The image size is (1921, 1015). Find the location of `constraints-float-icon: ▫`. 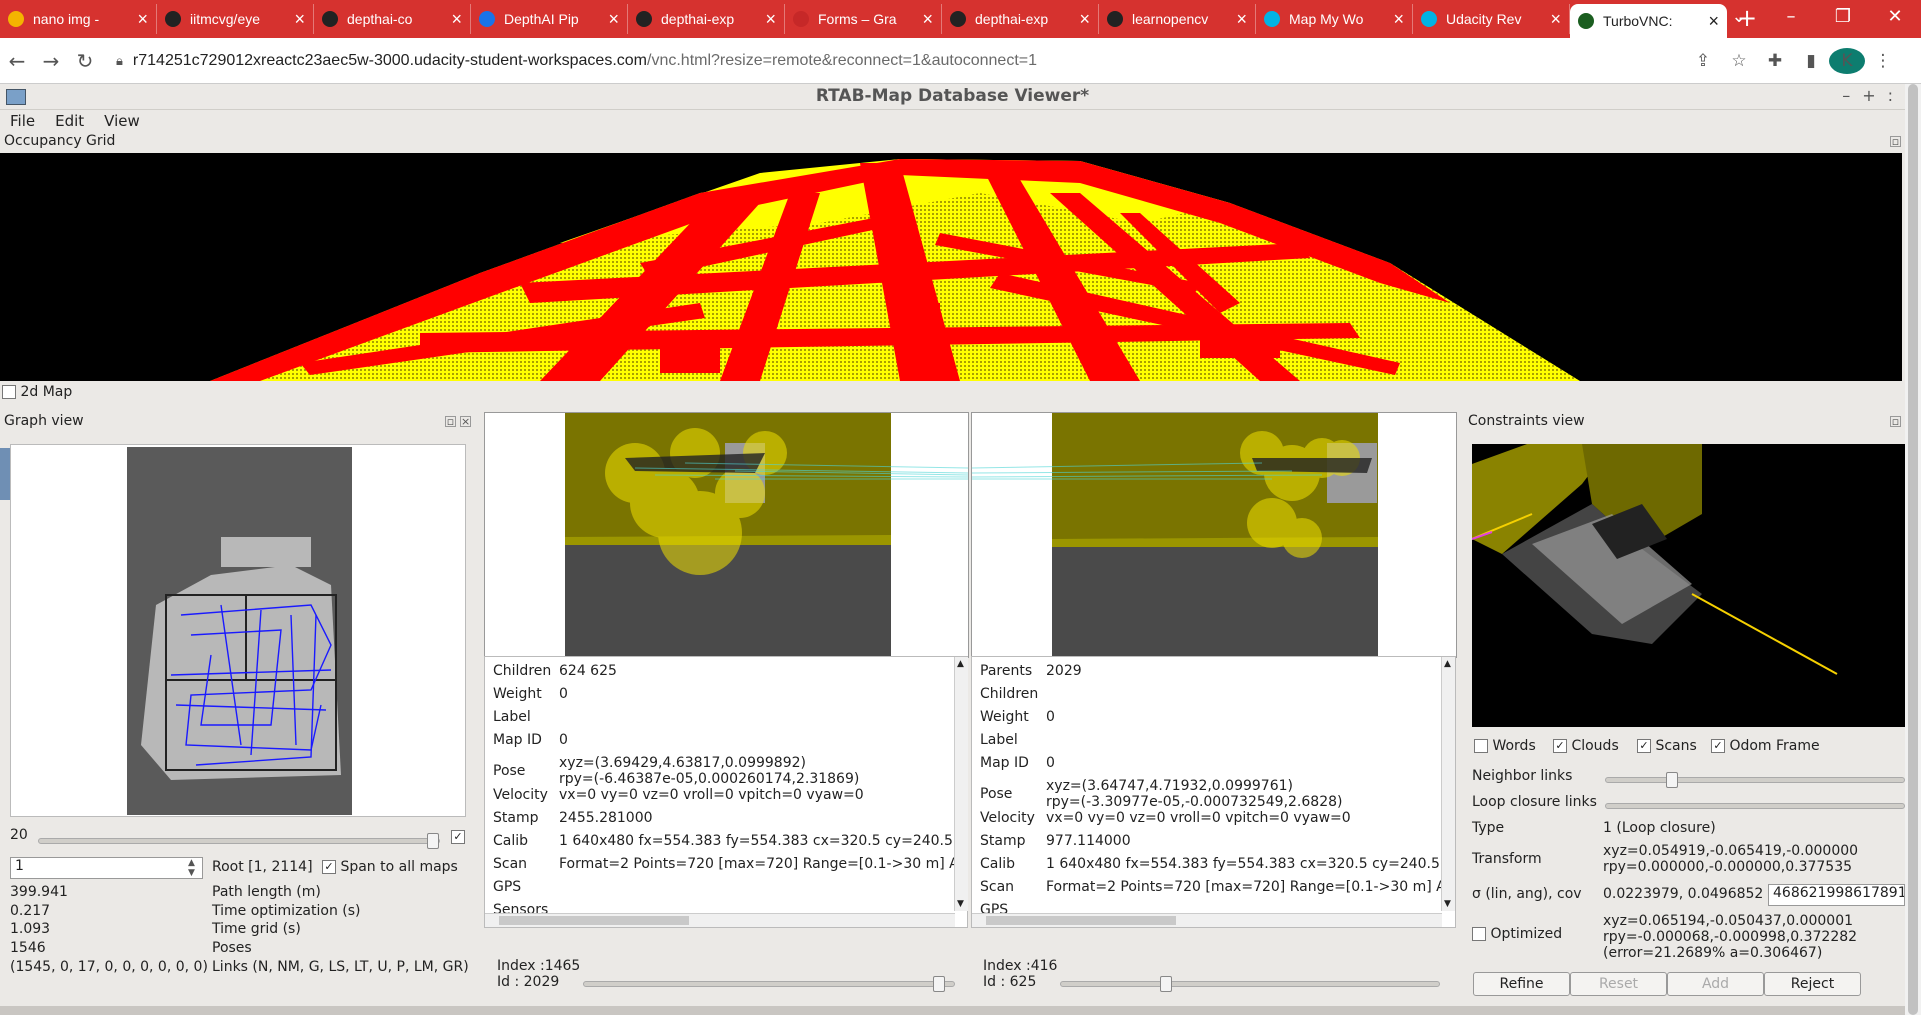

constraints-float-icon: ▫ is located at coordinates (1895, 421).